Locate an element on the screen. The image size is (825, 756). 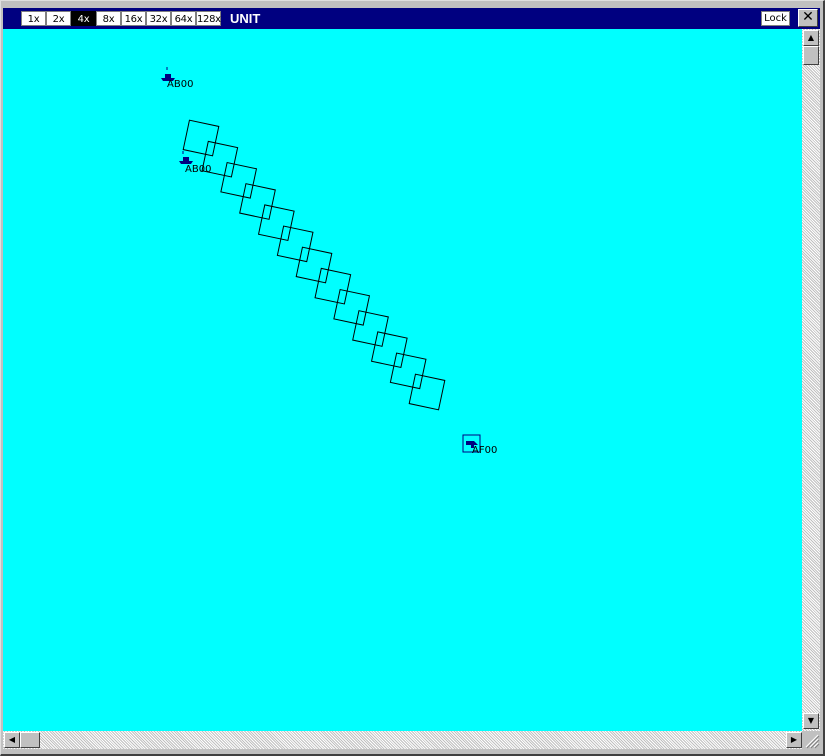
scroll-right-button: ▶ is located at coordinates (794, 740).